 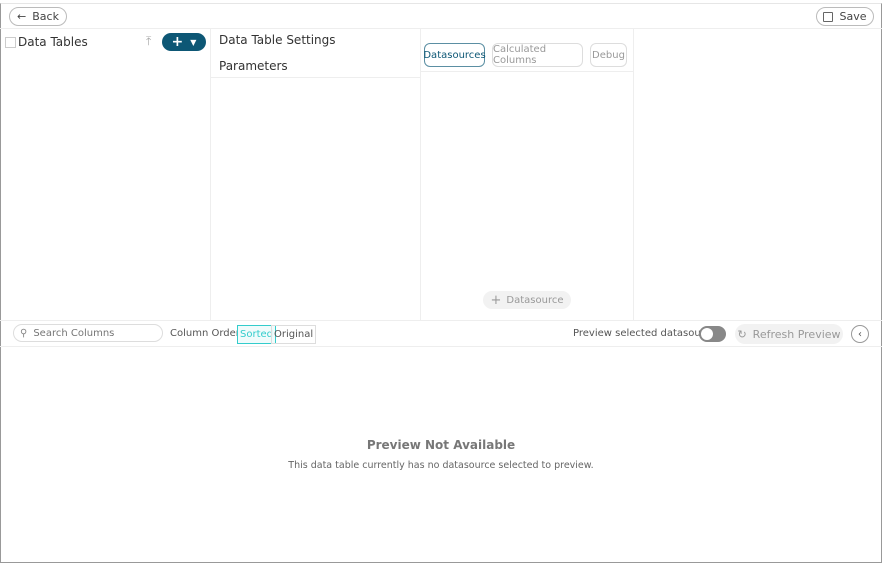 I want to click on datasources-panel: + Datasource, so click(x=527, y=175).